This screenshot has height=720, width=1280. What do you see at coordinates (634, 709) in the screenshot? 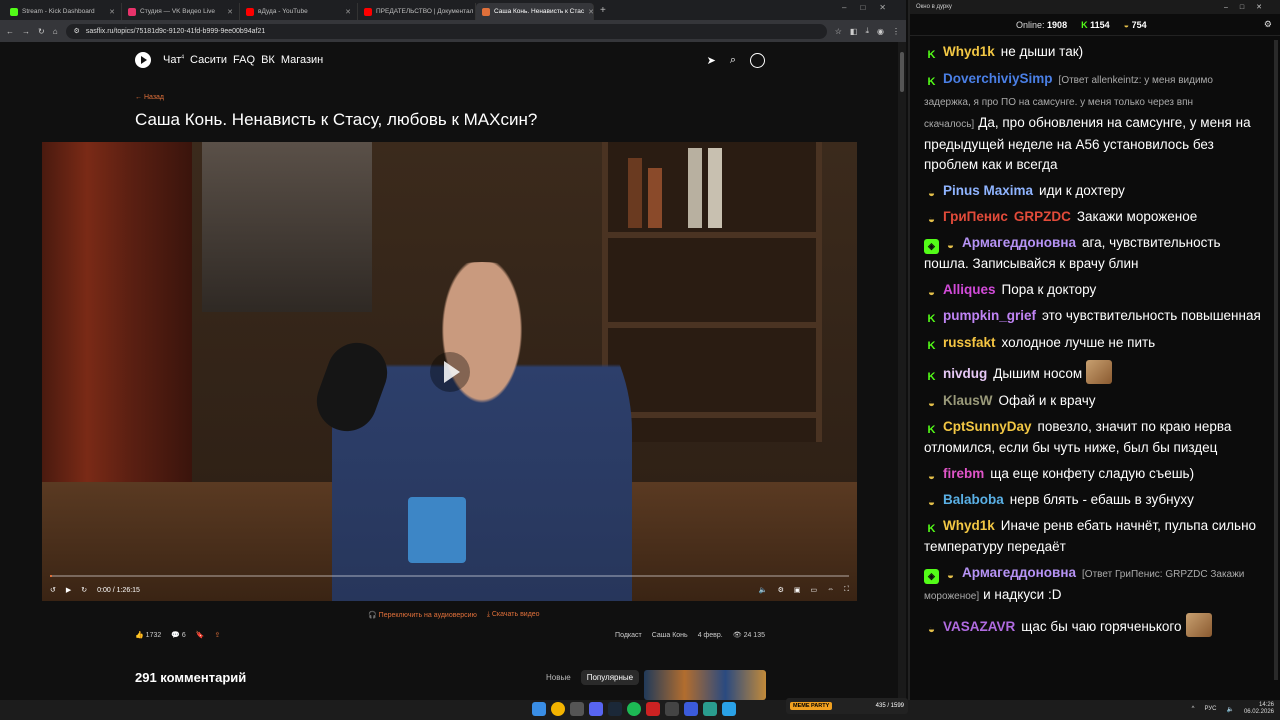
I see `spotify-icon` at bounding box center [634, 709].